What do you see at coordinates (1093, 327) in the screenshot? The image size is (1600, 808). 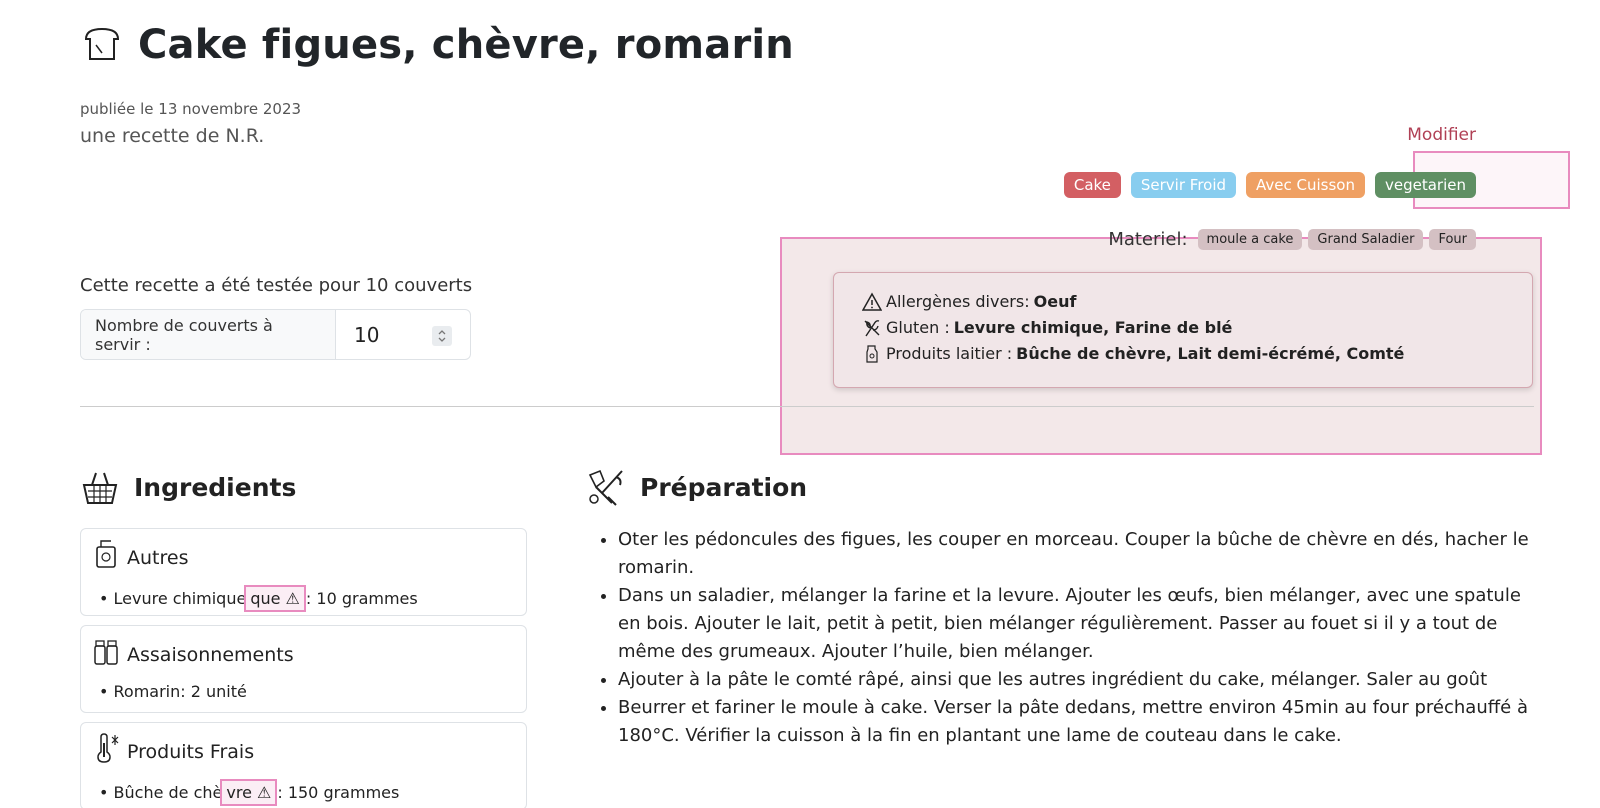 I see `allergen-gluten-value: Levure chimique, Farine de blé` at bounding box center [1093, 327].